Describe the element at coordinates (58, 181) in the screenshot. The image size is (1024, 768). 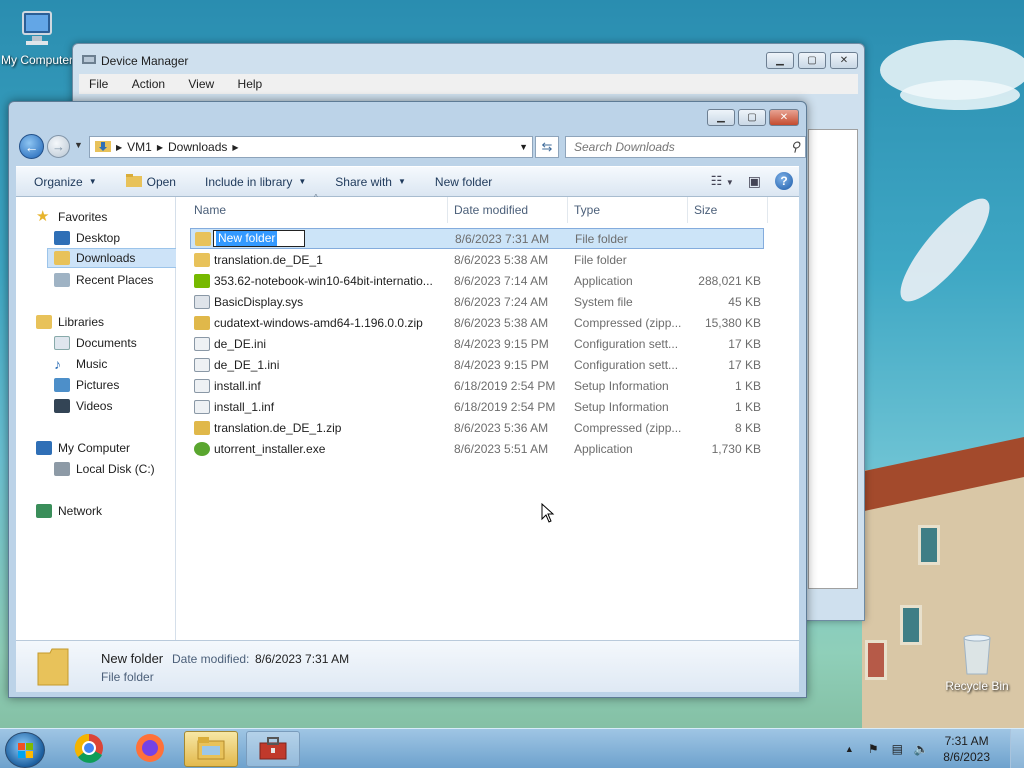
I see `organize-label: Organize` at that location.